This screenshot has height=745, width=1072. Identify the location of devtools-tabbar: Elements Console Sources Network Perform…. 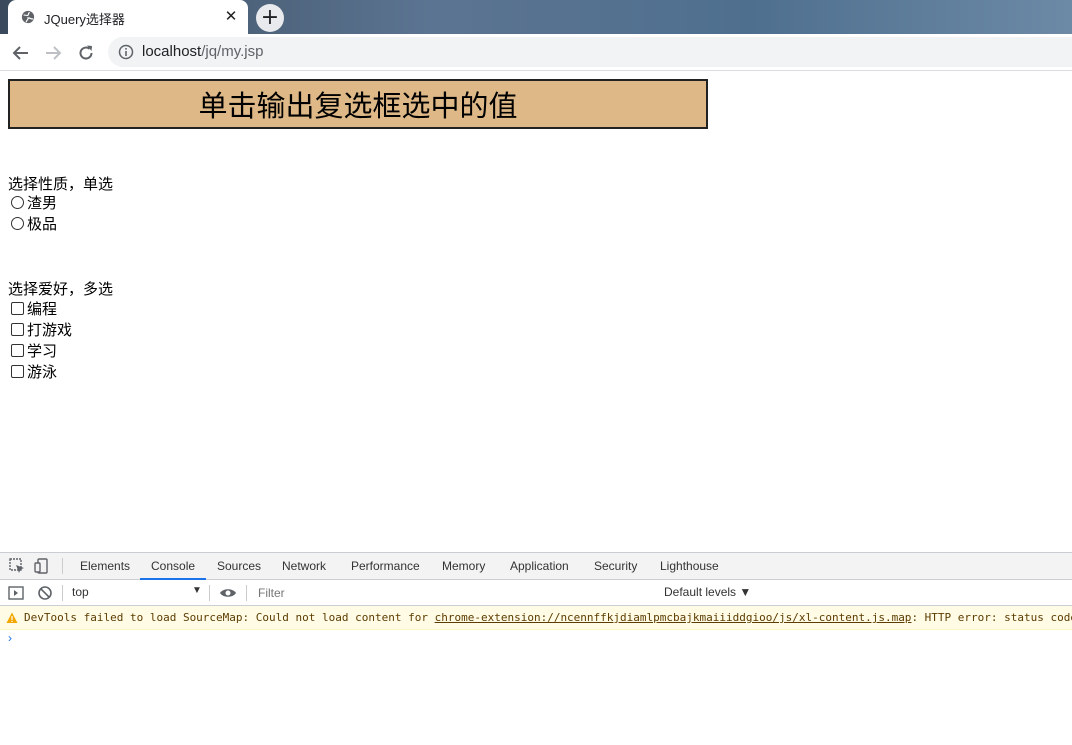
(536, 566).